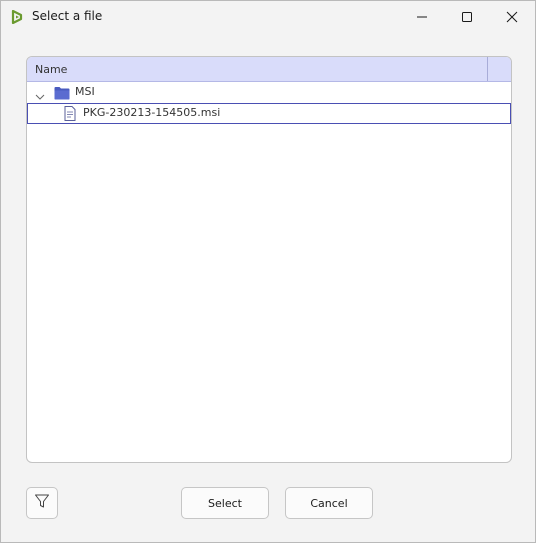 The image size is (536, 543). What do you see at coordinates (329, 503) in the screenshot?
I see `cancel-button: Cancel` at bounding box center [329, 503].